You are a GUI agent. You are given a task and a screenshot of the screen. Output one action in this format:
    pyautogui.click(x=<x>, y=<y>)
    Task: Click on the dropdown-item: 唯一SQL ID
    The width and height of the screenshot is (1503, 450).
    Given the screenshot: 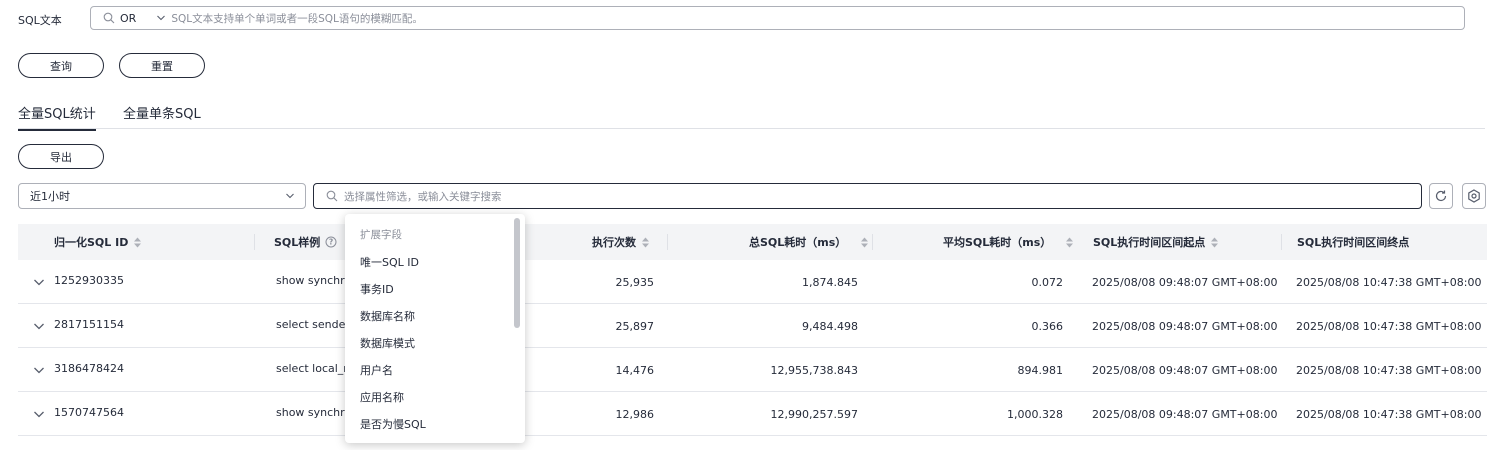 What is the action you would take?
    pyautogui.click(x=389, y=262)
    